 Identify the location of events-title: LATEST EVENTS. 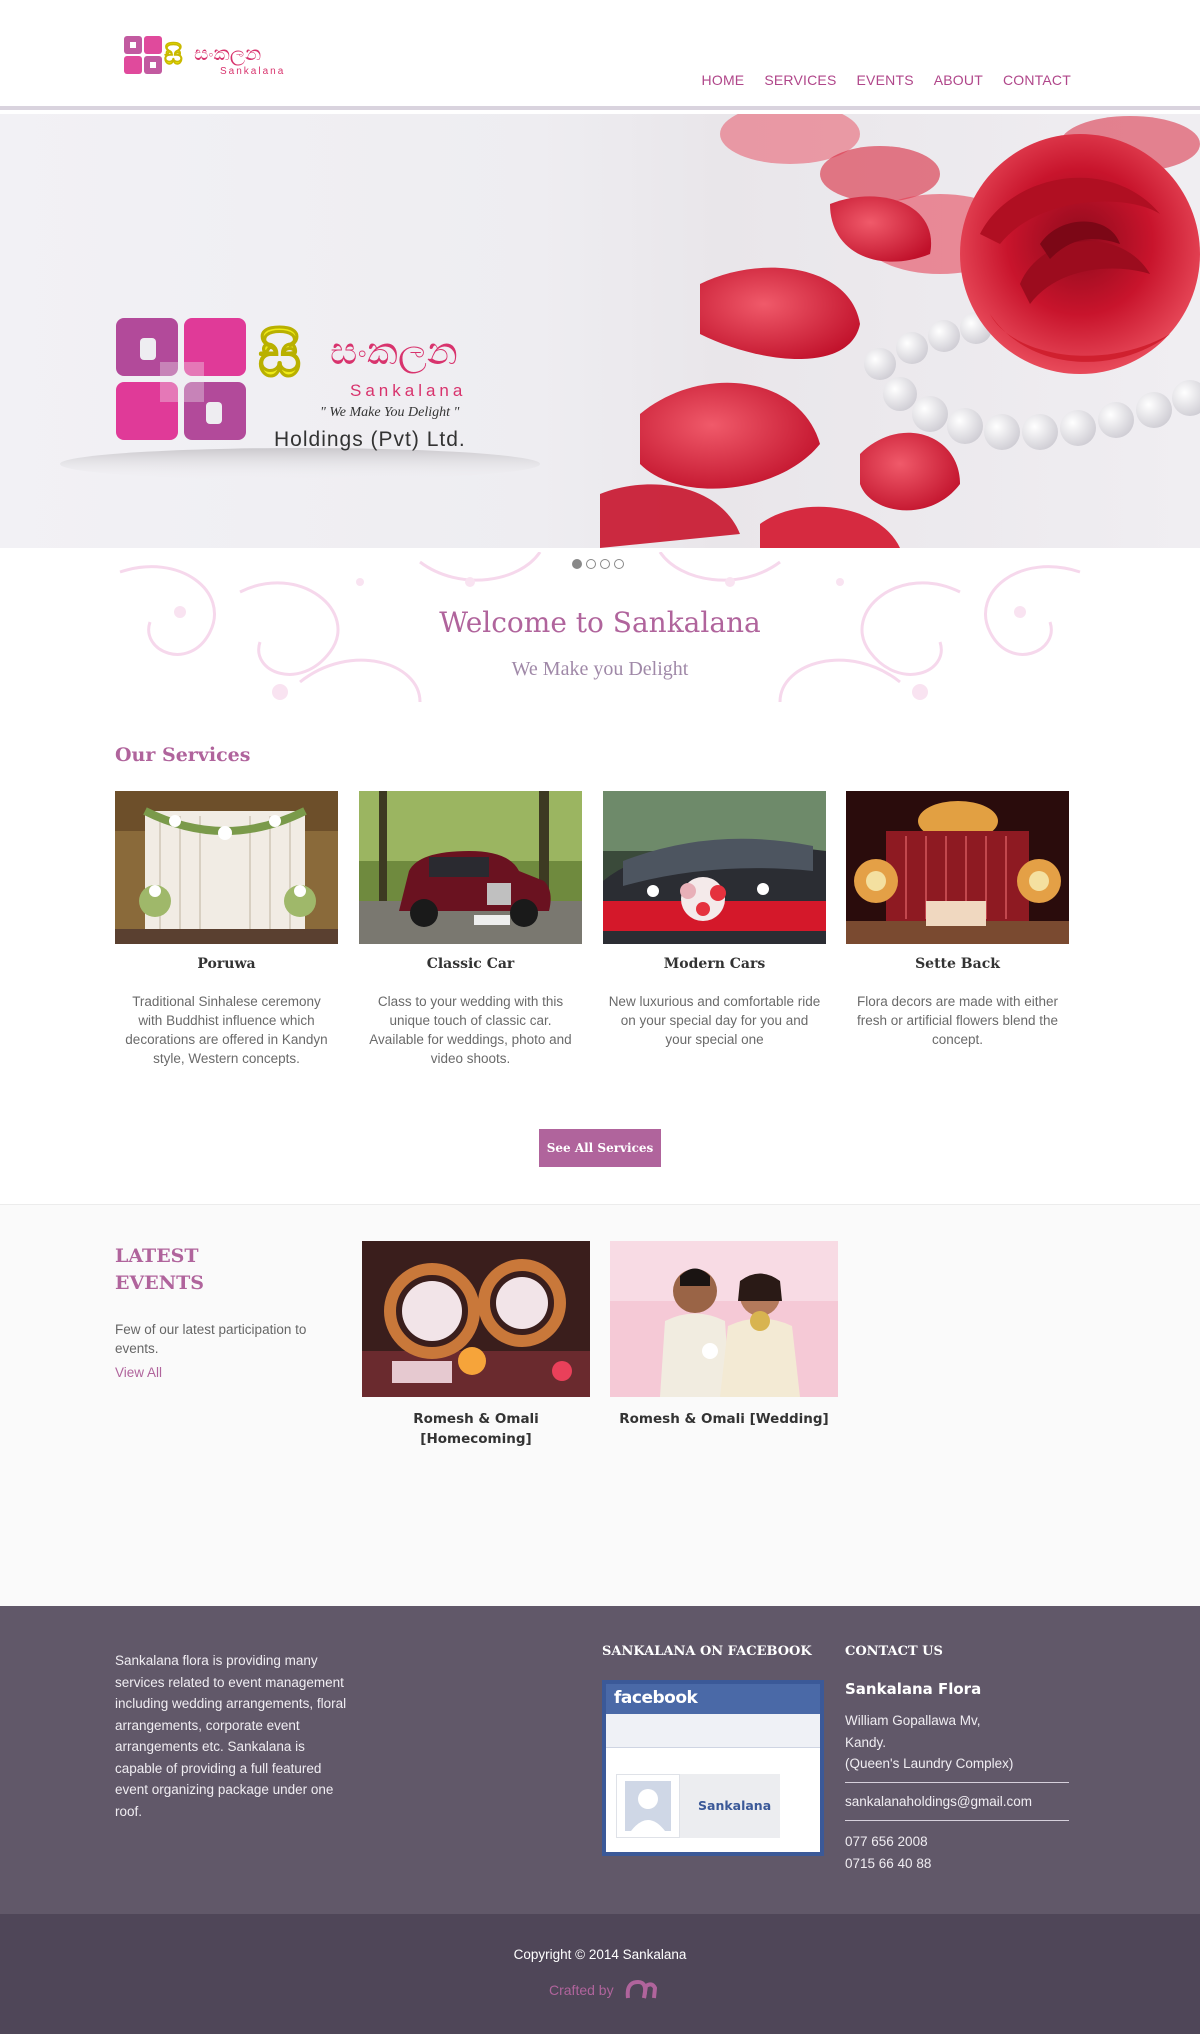
(159, 1269).